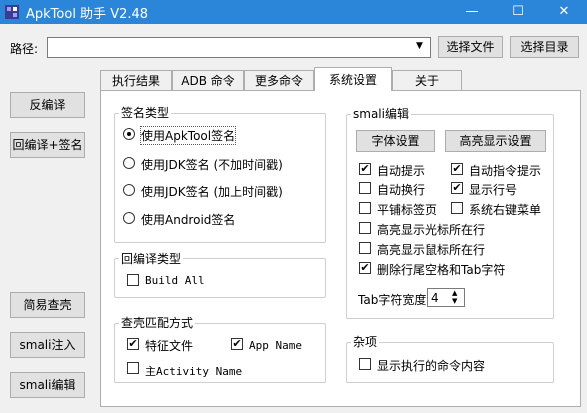 This screenshot has height=413, width=587. Describe the element at coordinates (505, 170) in the screenshot. I see `auto-instruction-hint-label: 自动指令提示` at that location.